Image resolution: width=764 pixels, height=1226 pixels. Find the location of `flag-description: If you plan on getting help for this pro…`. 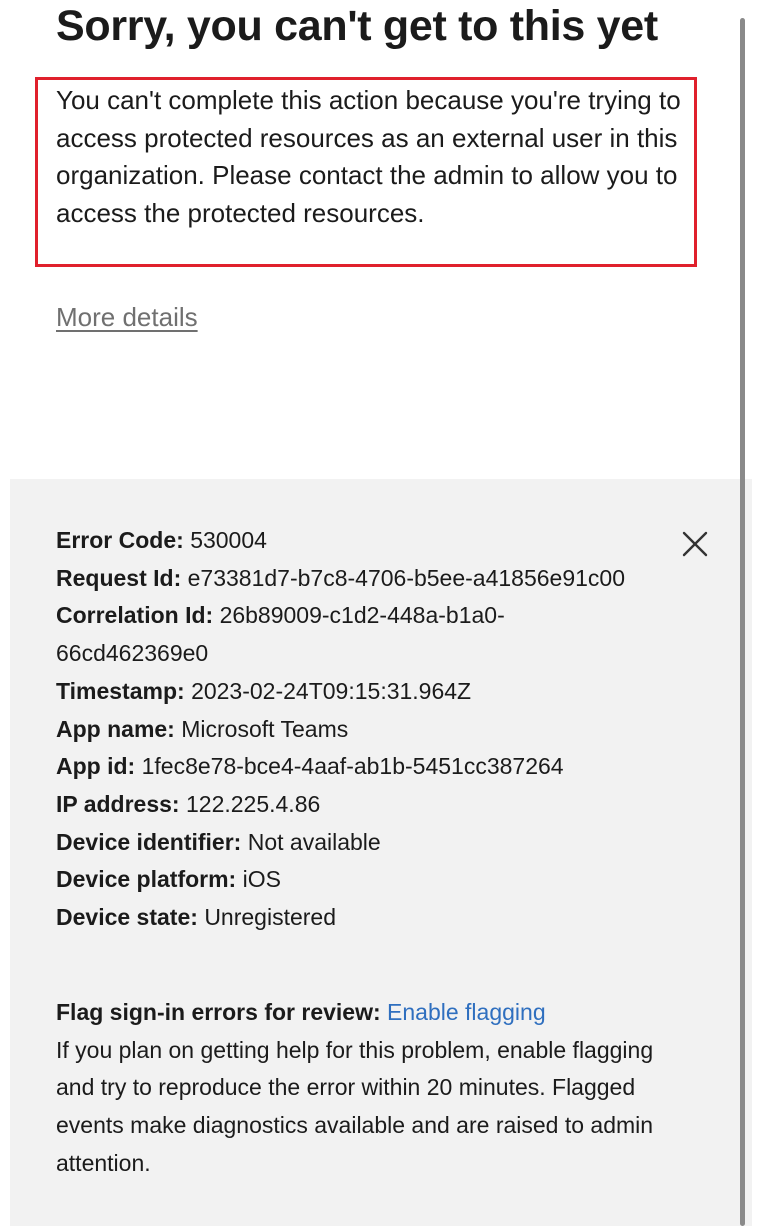

flag-description: If you plan on getting help for this pro… is located at coordinates (355, 1106).